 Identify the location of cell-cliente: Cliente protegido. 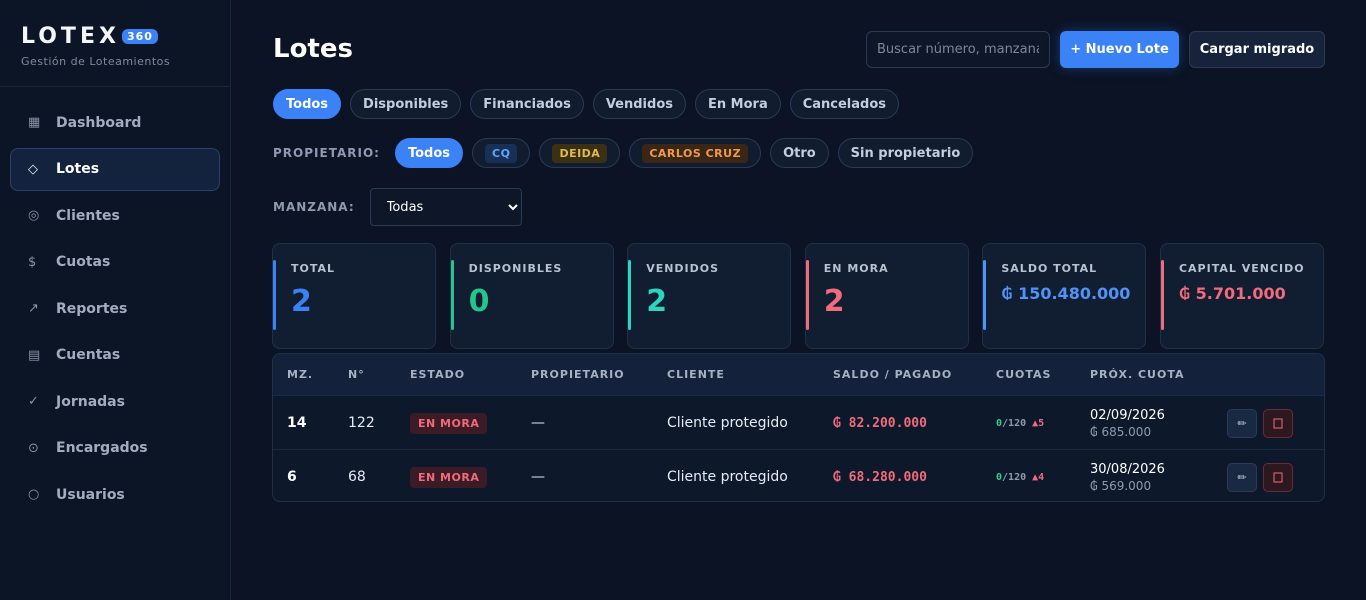
(727, 477).